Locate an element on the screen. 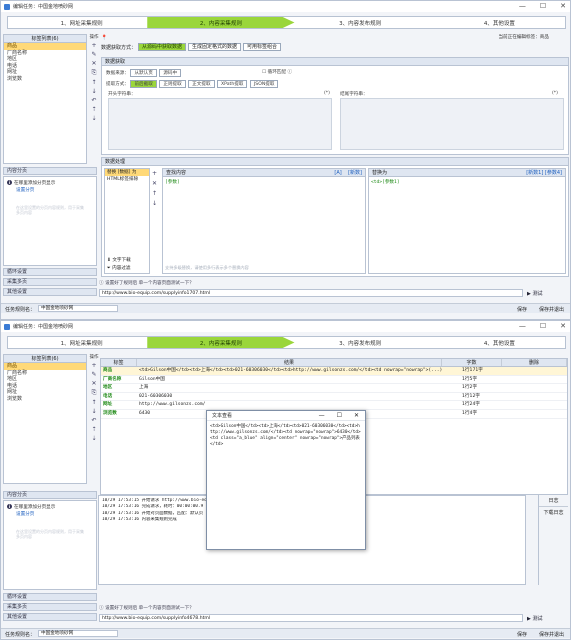  dialog-minimize-button: — is located at coordinates (322, 416).